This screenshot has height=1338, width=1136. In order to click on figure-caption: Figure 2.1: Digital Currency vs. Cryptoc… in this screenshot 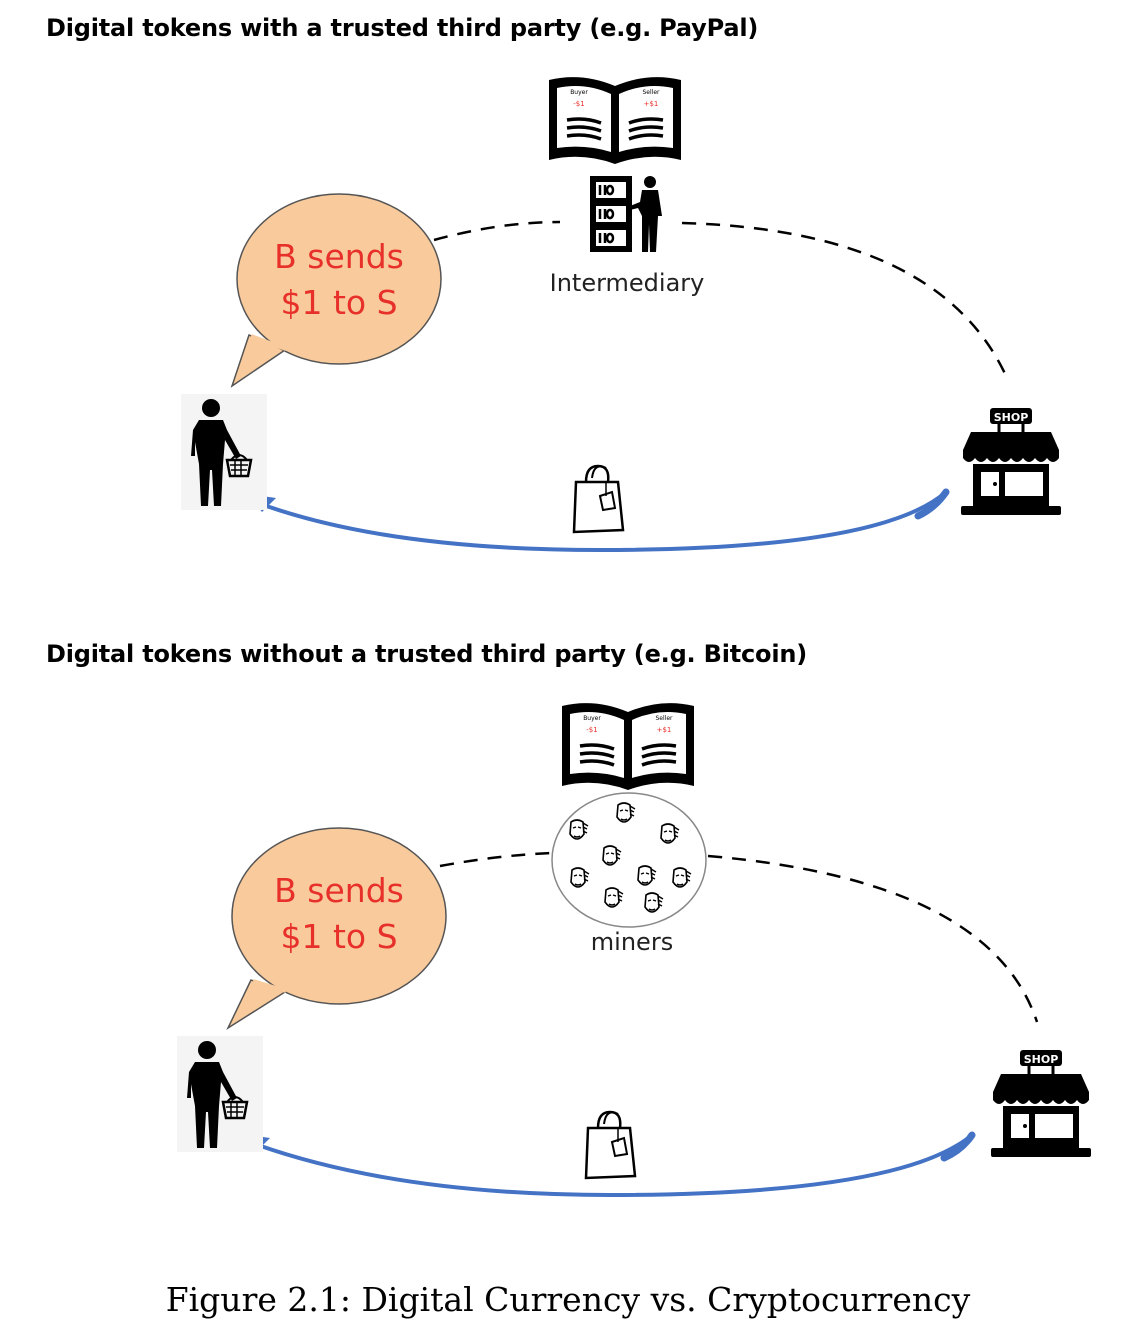, I will do `click(568, 1299)`.